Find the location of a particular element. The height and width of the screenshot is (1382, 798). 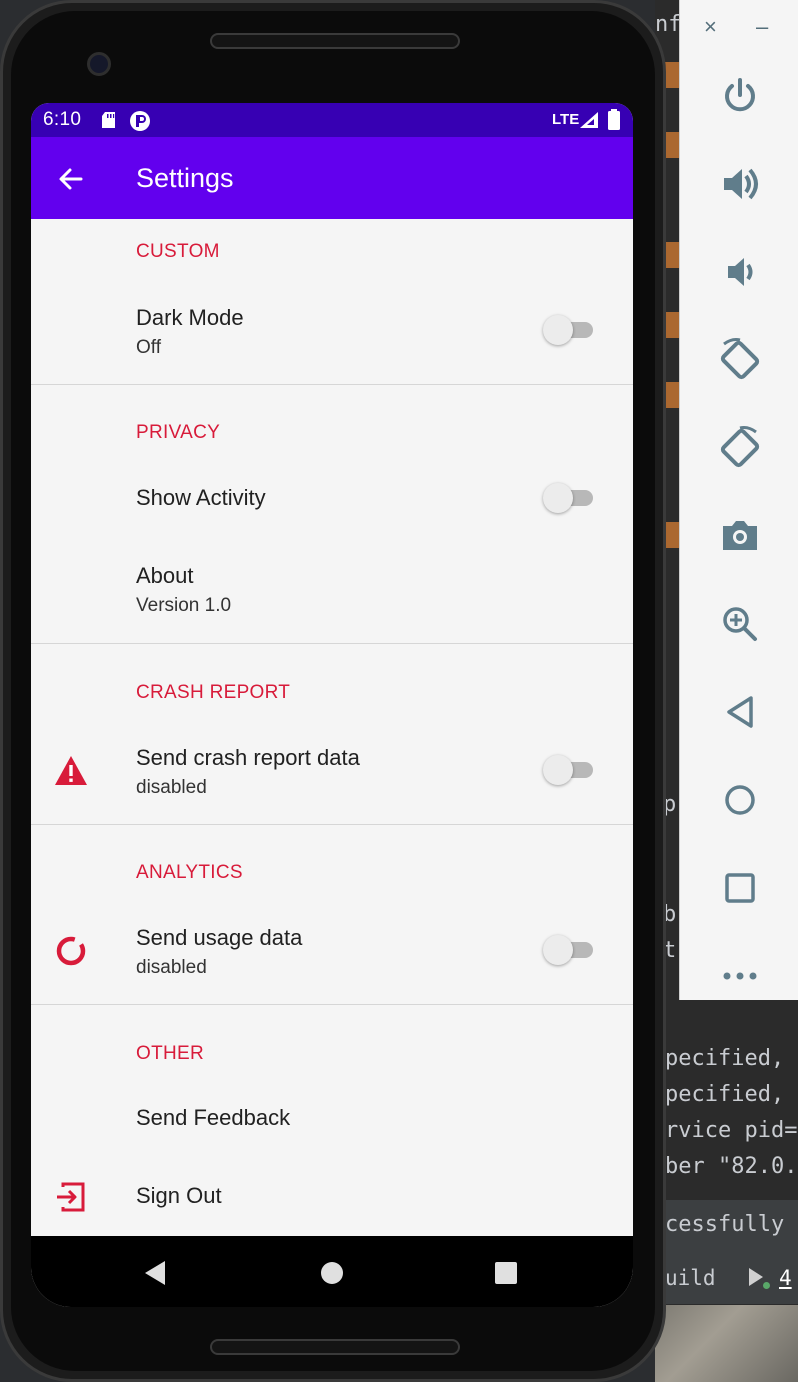

emulator-home-button is located at coordinates (739, 800).